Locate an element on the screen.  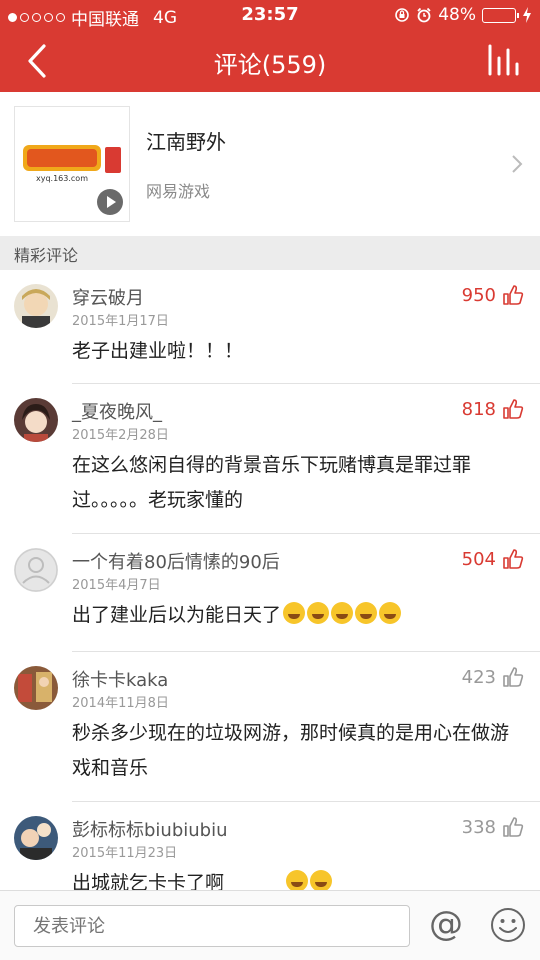
status-bar: 中国联通 4G 23:57 48% is located at coordinates (270, 15).